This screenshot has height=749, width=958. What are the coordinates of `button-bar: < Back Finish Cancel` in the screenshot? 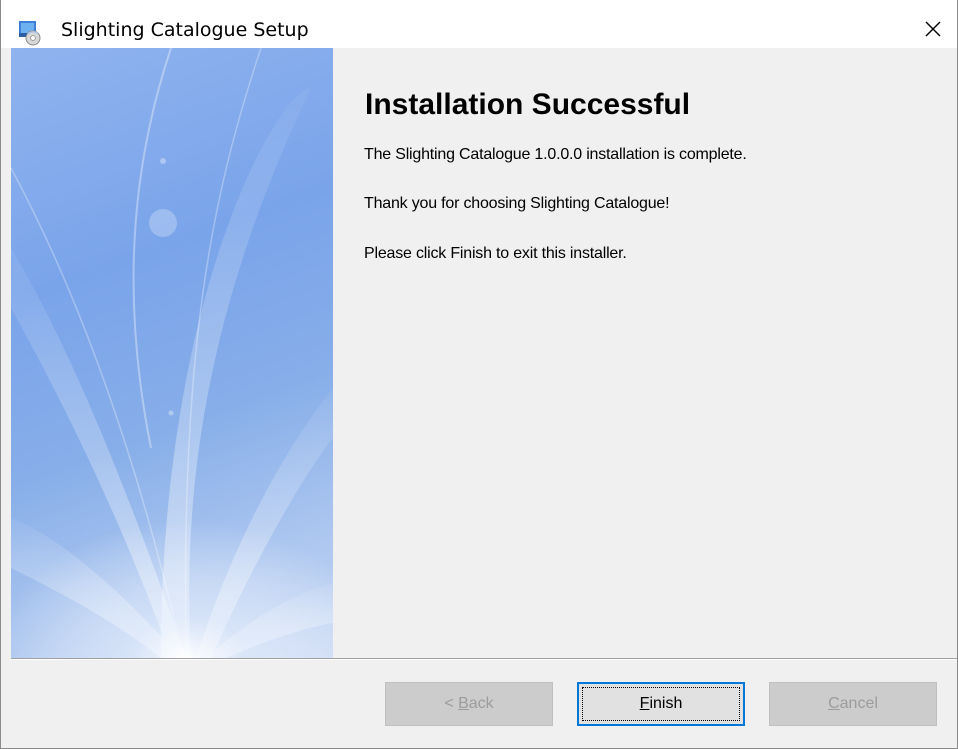 It's located at (484, 704).